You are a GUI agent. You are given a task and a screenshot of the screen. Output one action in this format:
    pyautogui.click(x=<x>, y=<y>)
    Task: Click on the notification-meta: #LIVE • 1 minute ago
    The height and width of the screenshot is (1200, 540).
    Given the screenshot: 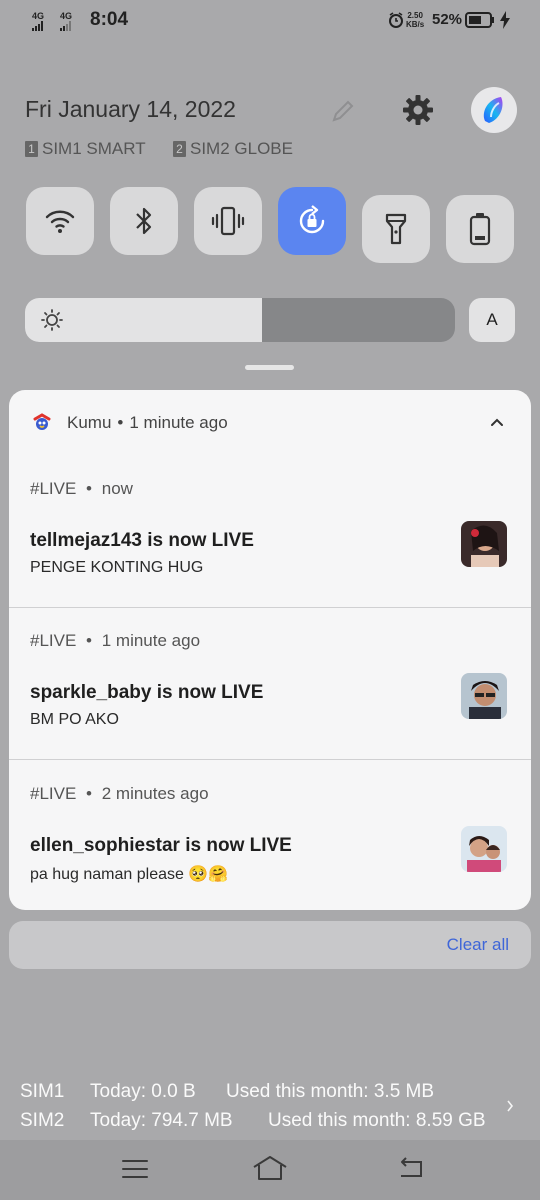 What is the action you would take?
    pyautogui.click(x=115, y=641)
    